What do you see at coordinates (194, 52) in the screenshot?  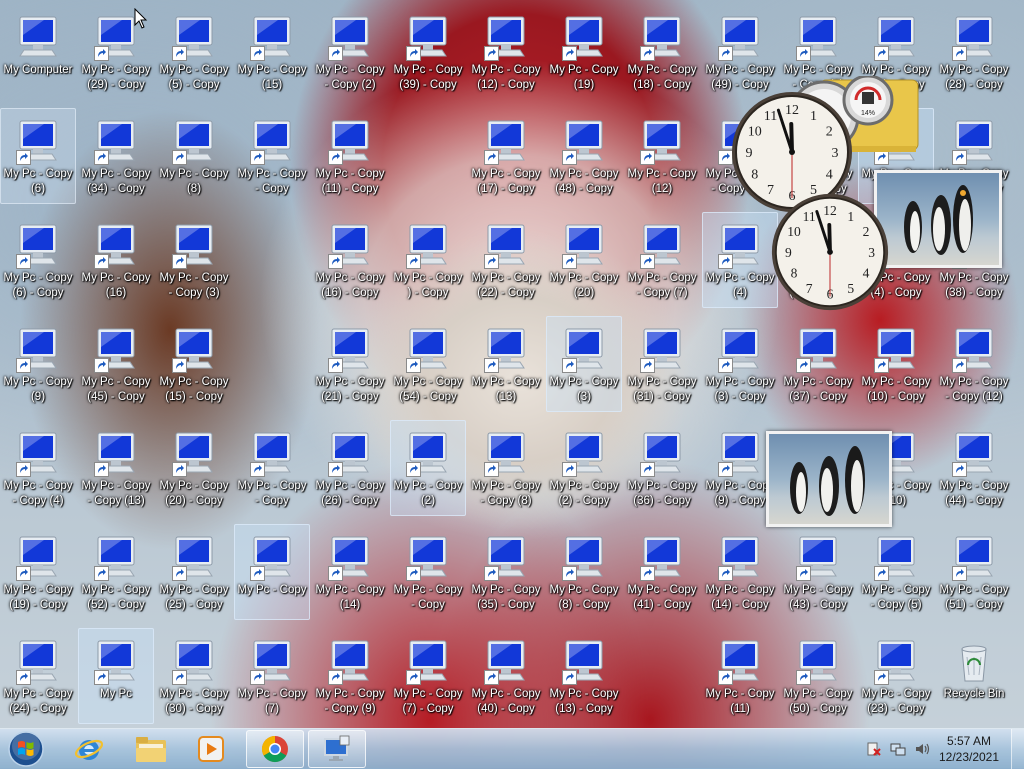 I see `desktop-icon: My Pc - Copy (5) - Copy` at bounding box center [194, 52].